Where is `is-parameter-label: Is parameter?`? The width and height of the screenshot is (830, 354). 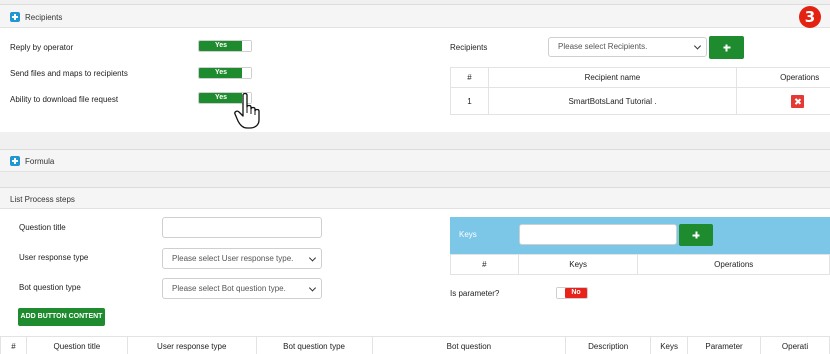
is-parameter-label: Is parameter? is located at coordinates (475, 293).